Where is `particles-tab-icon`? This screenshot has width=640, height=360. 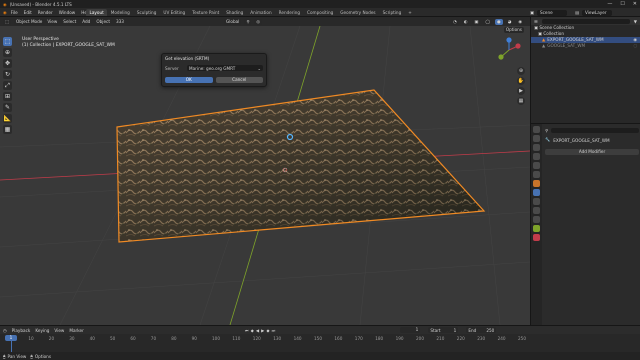 particles-tab-icon is located at coordinates (536, 201).